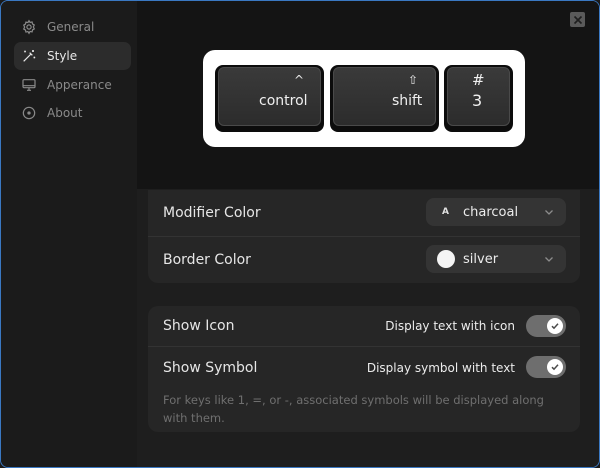  Describe the element at coordinates (413, 80) in the screenshot. I see `key-symbol: ⇧` at that location.